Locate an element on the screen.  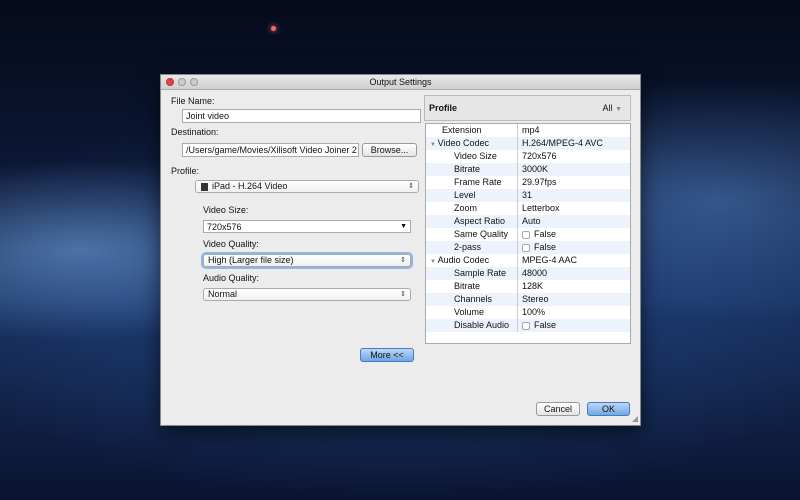
property-value: 3000K is located at coordinates (533, 169).